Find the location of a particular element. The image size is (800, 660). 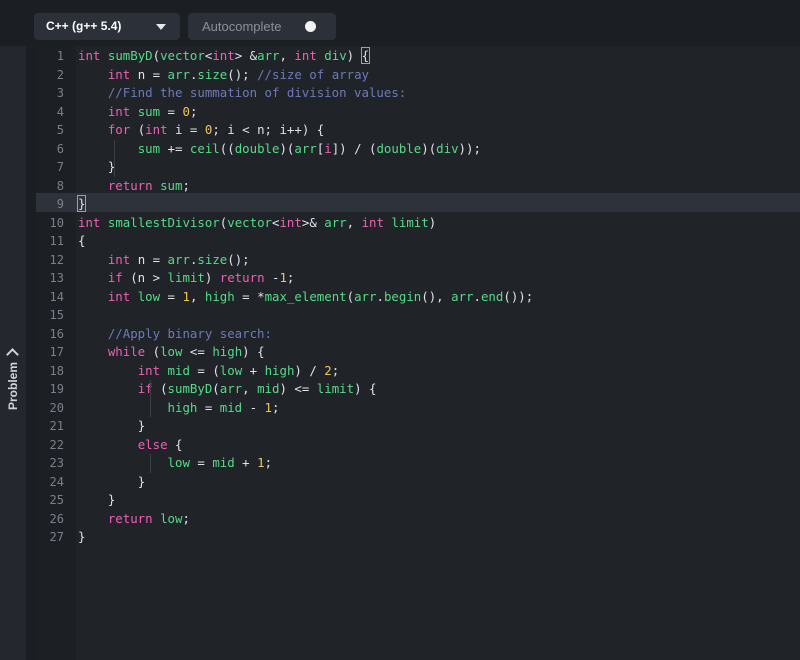

line-number: 19 is located at coordinates (56, 389).